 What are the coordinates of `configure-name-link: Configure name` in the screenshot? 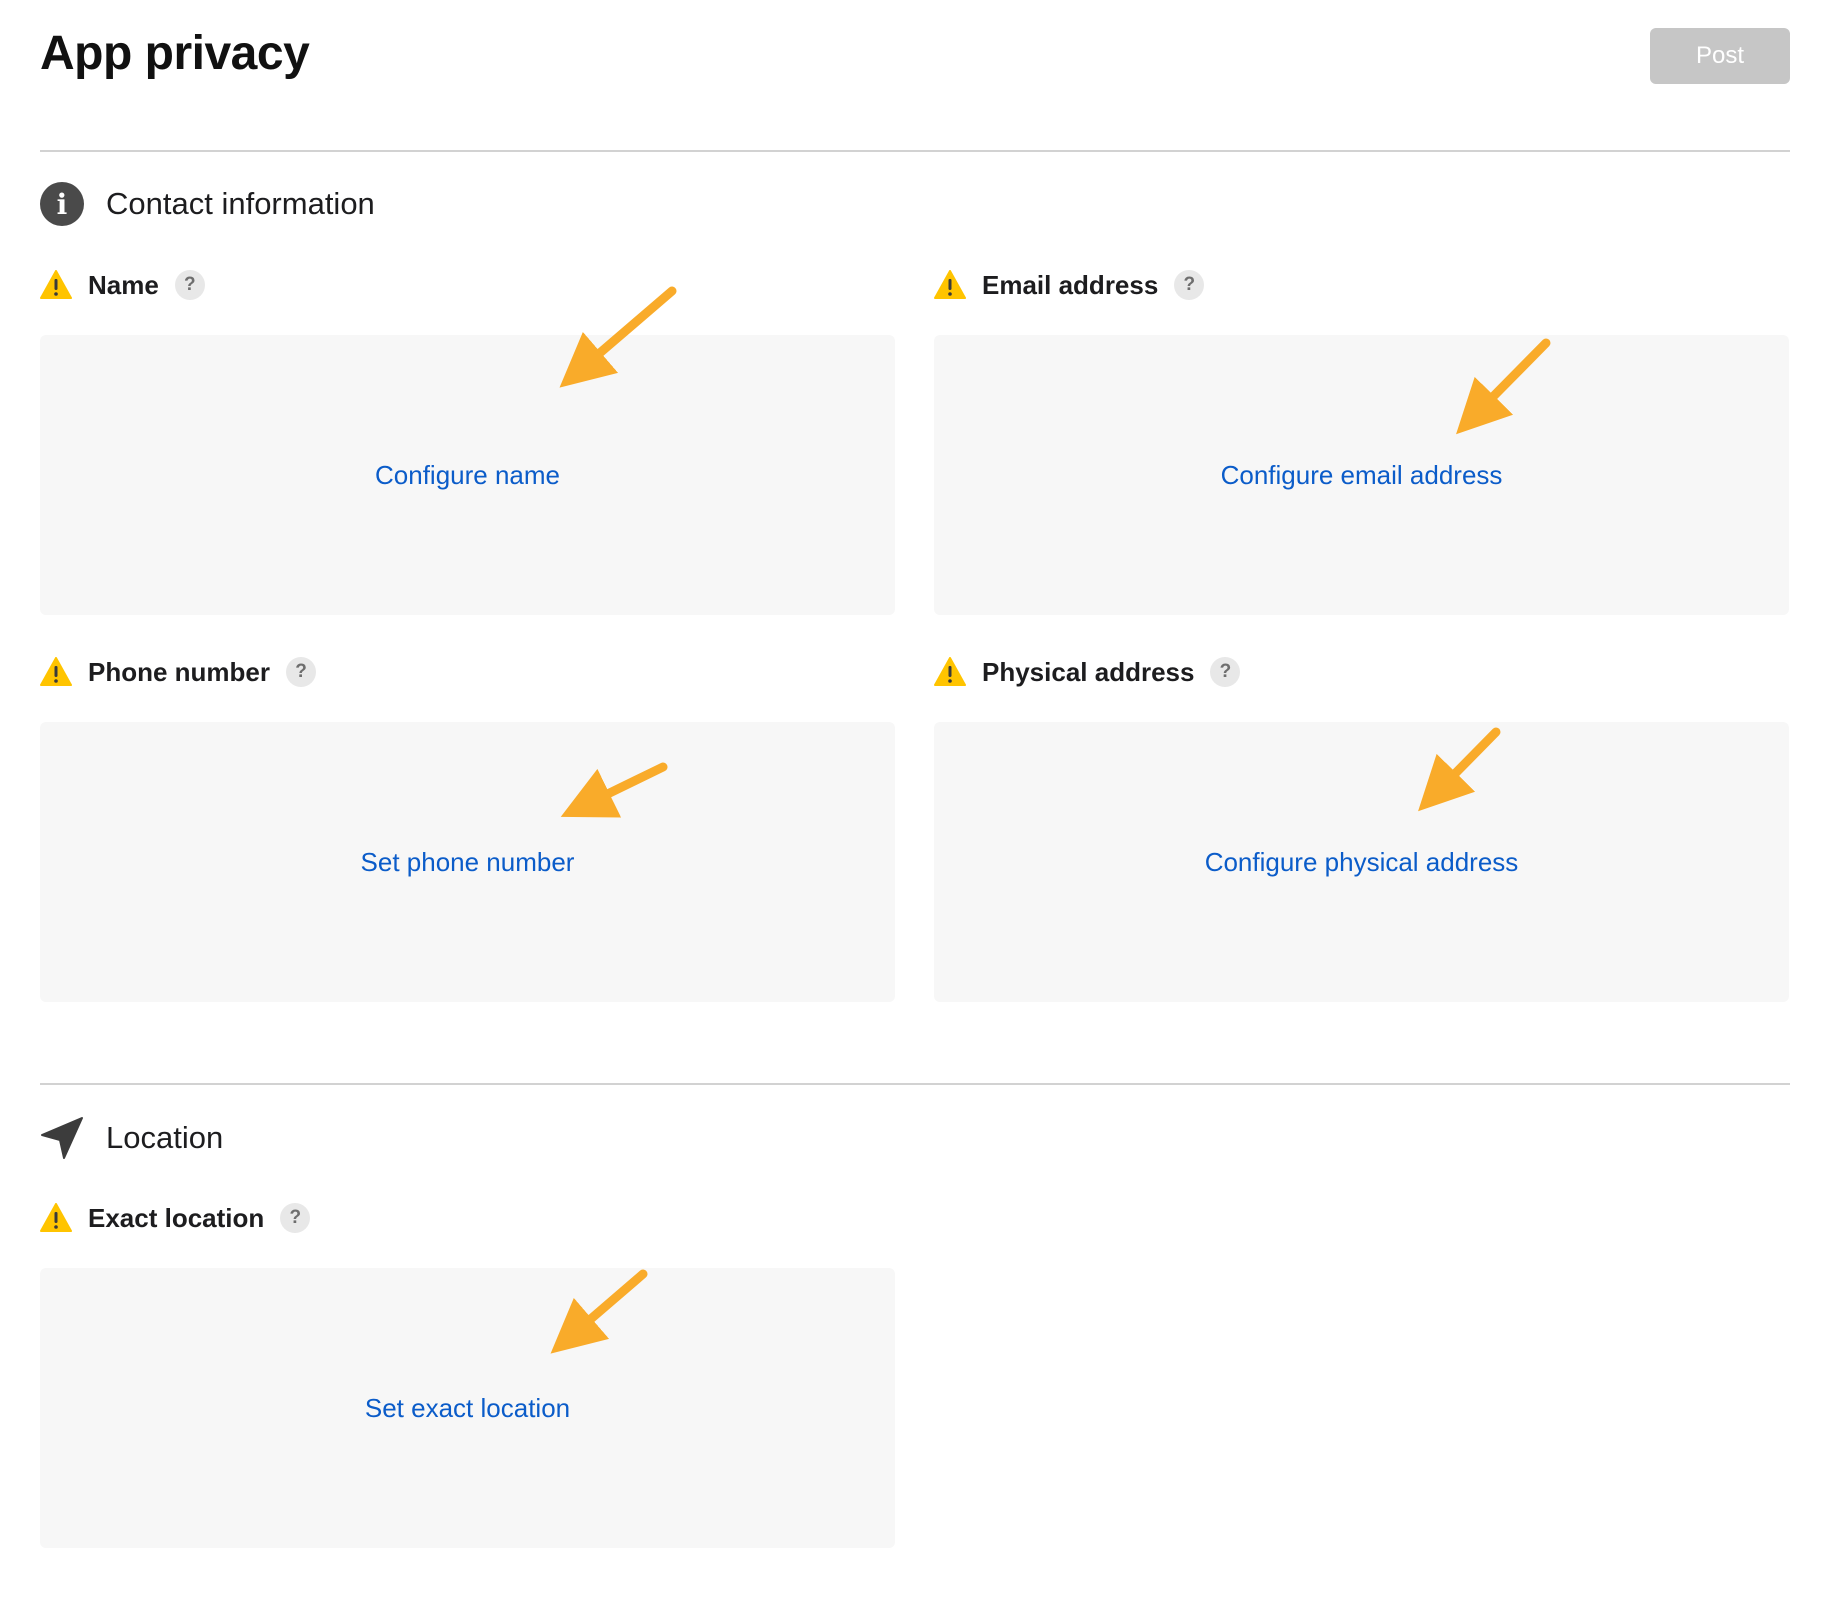 It's located at (467, 475).